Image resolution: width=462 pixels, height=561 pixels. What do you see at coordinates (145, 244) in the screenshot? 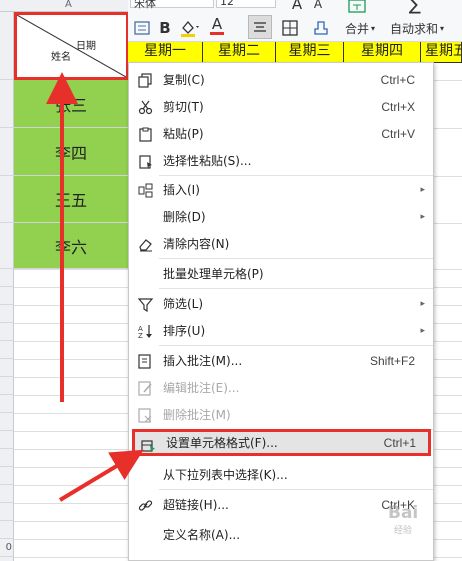
I see `eraser-icon` at bounding box center [145, 244].